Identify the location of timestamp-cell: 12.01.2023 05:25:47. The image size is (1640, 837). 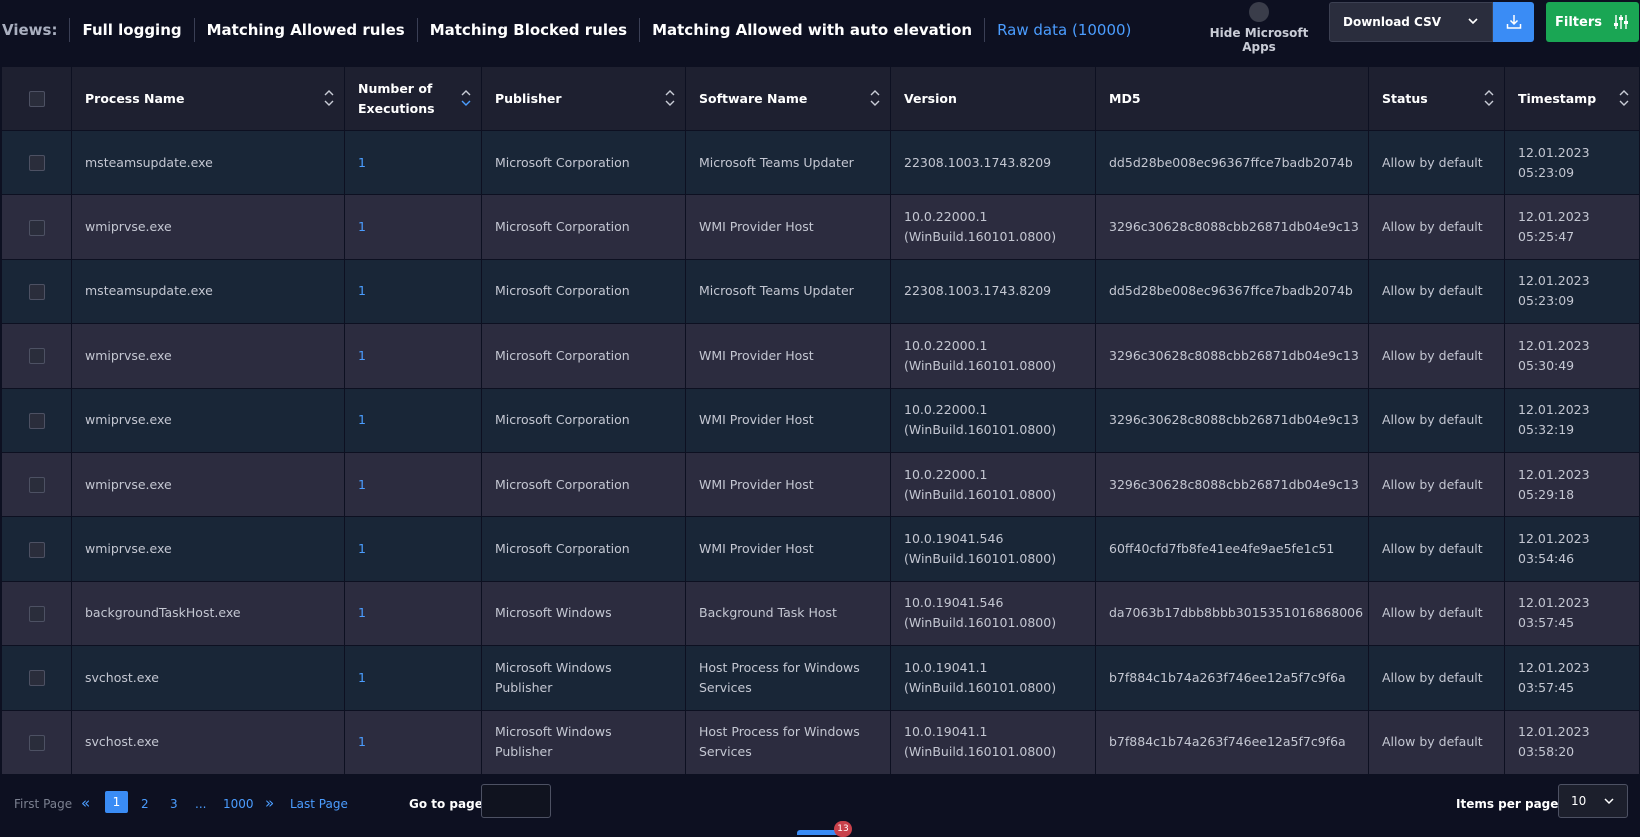
(1572, 227).